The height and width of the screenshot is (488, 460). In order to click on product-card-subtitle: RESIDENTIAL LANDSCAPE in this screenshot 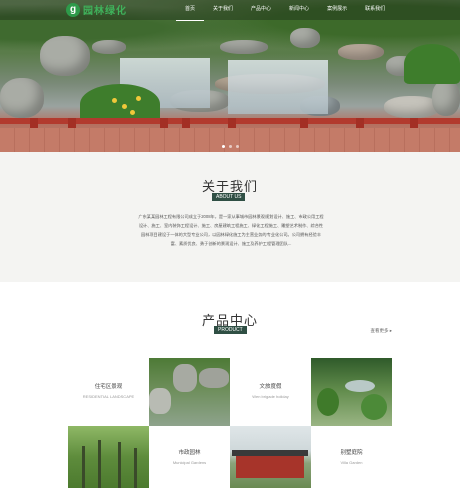, I will do `click(108, 396)`.